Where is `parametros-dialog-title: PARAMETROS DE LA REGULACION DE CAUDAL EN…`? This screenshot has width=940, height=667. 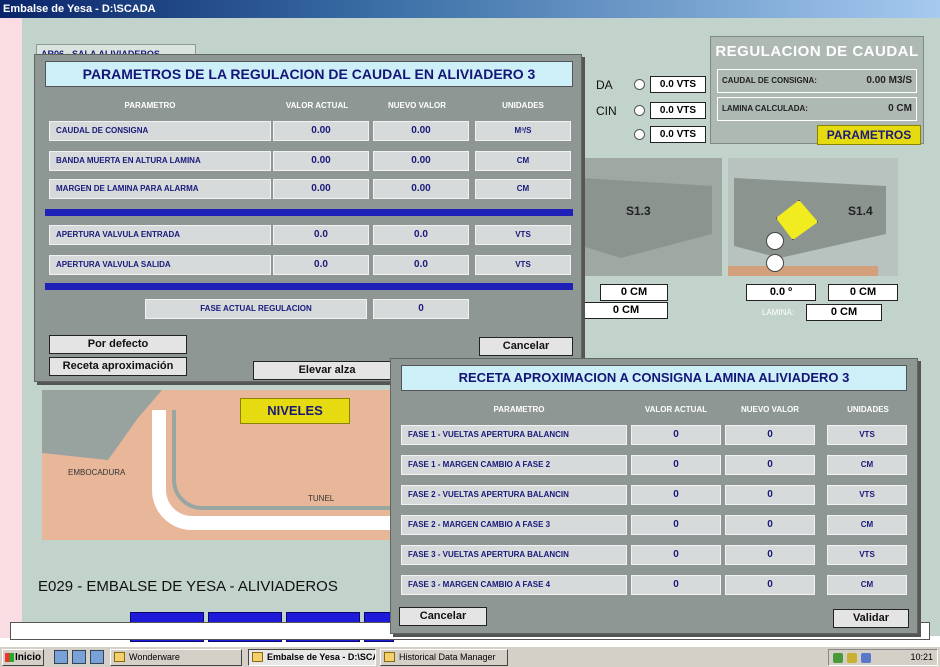
parametros-dialog-title: PARAMETROS DE LA REGULACION DE CAUDAL EN… is located at coordinates (309, 74).